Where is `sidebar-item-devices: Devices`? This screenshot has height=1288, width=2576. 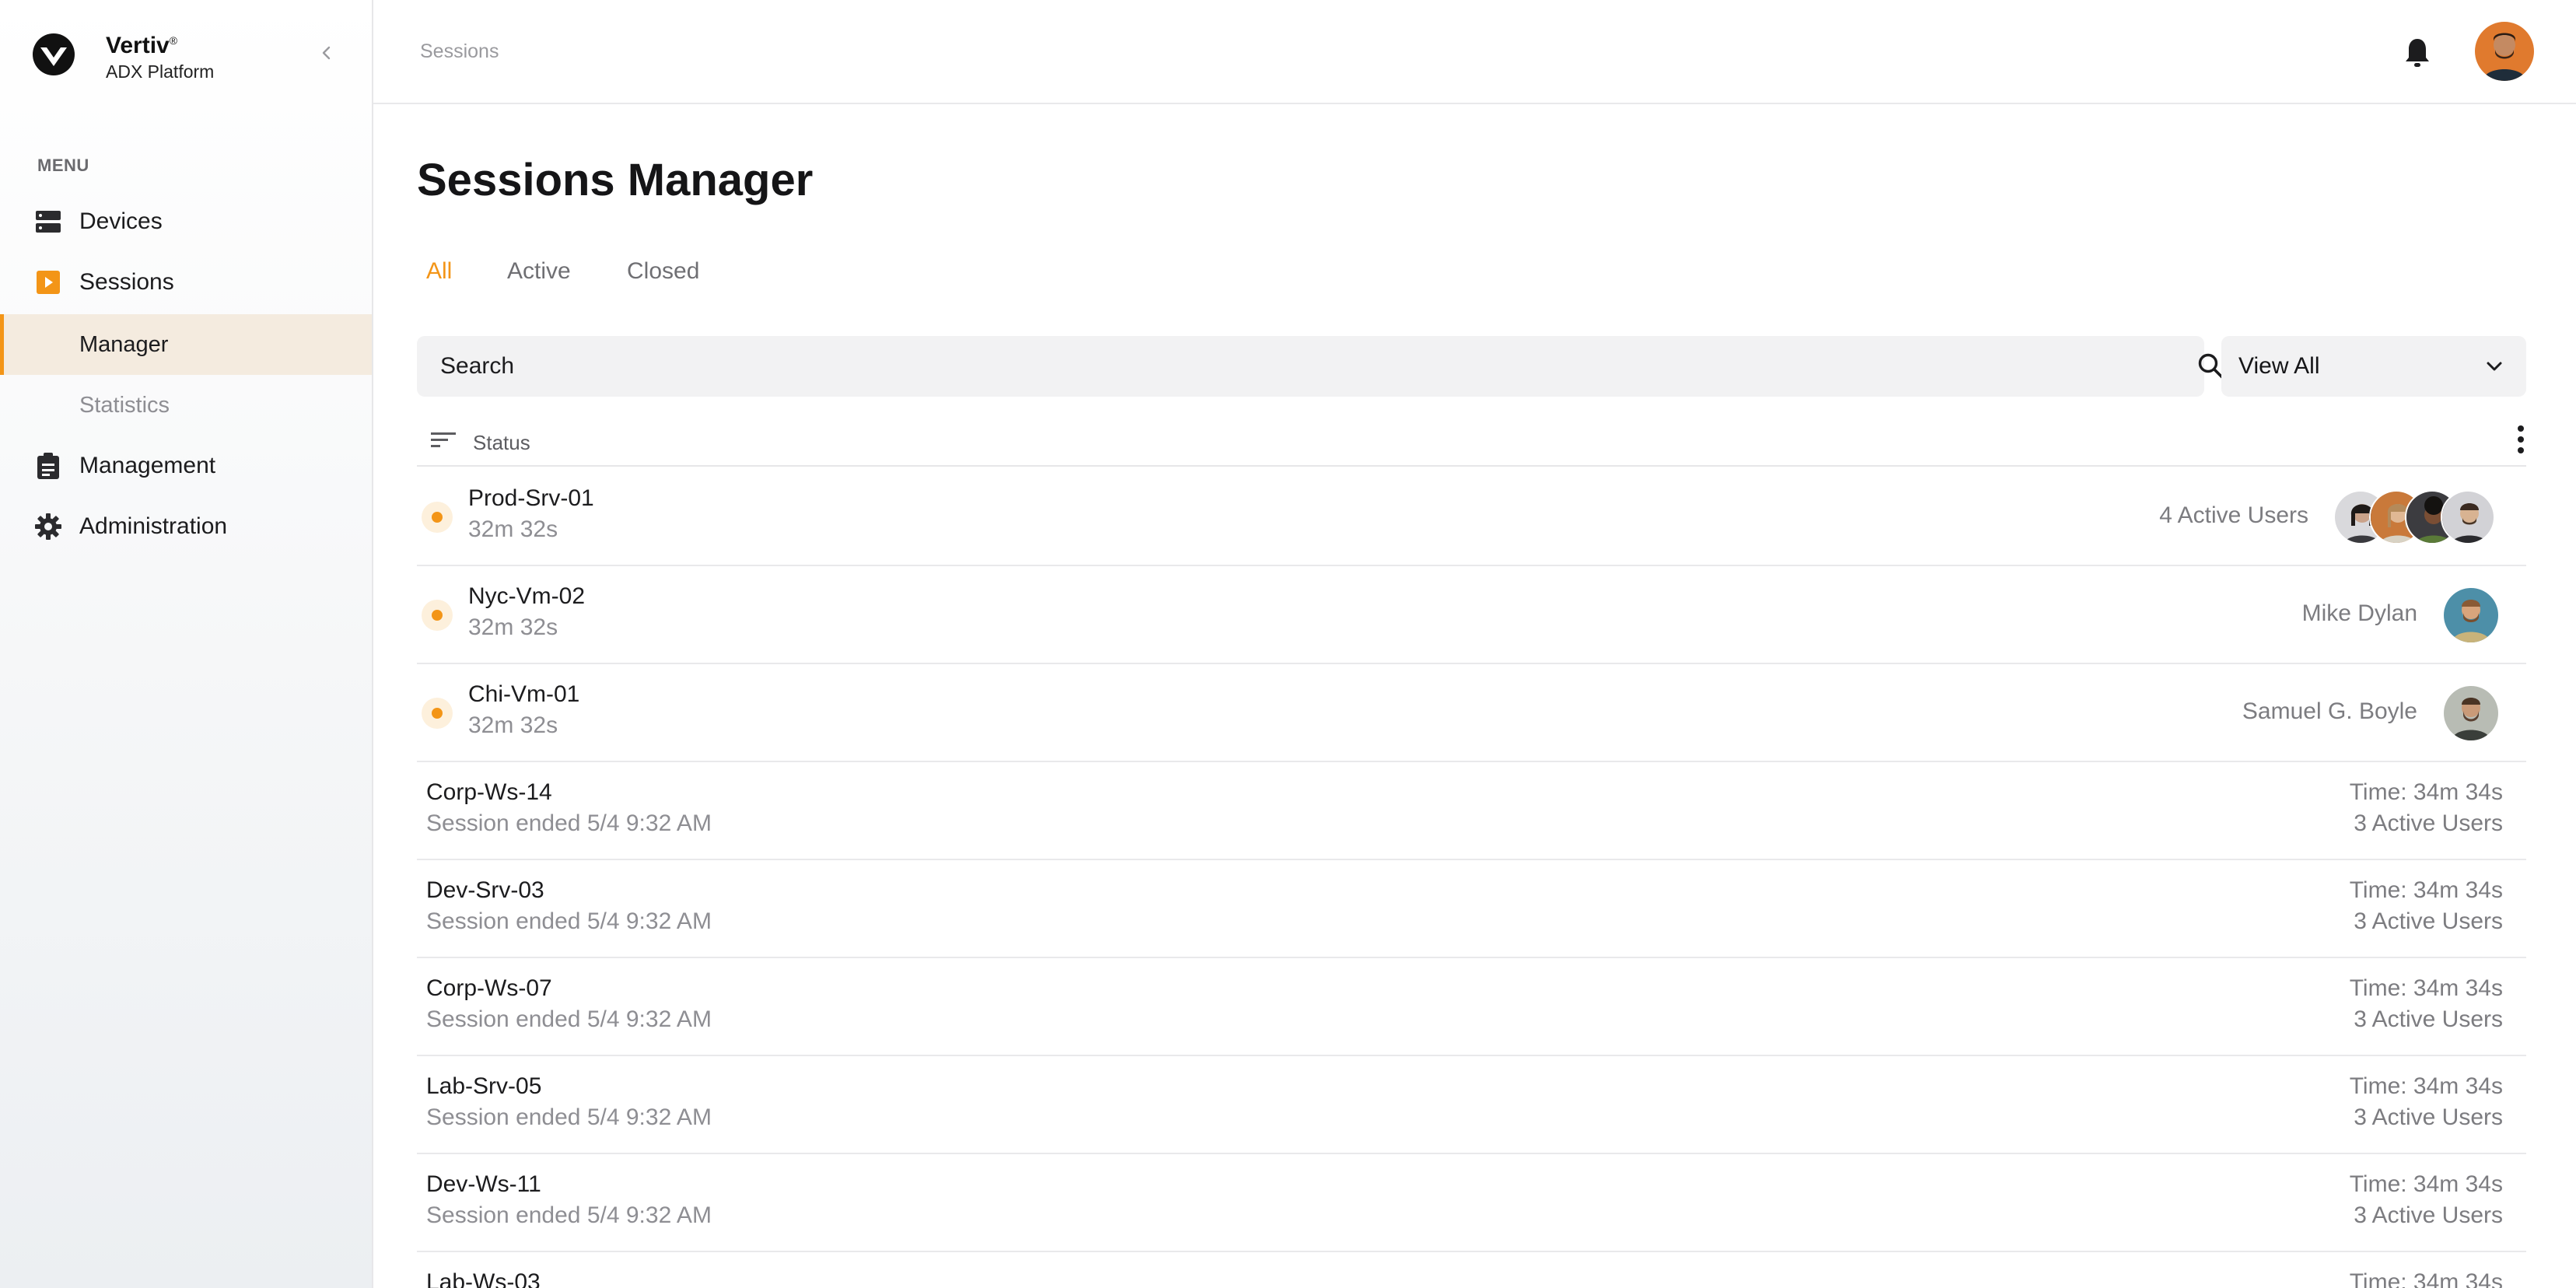
sidebar-item-devices: Devices is located at coordinates (186, 222).